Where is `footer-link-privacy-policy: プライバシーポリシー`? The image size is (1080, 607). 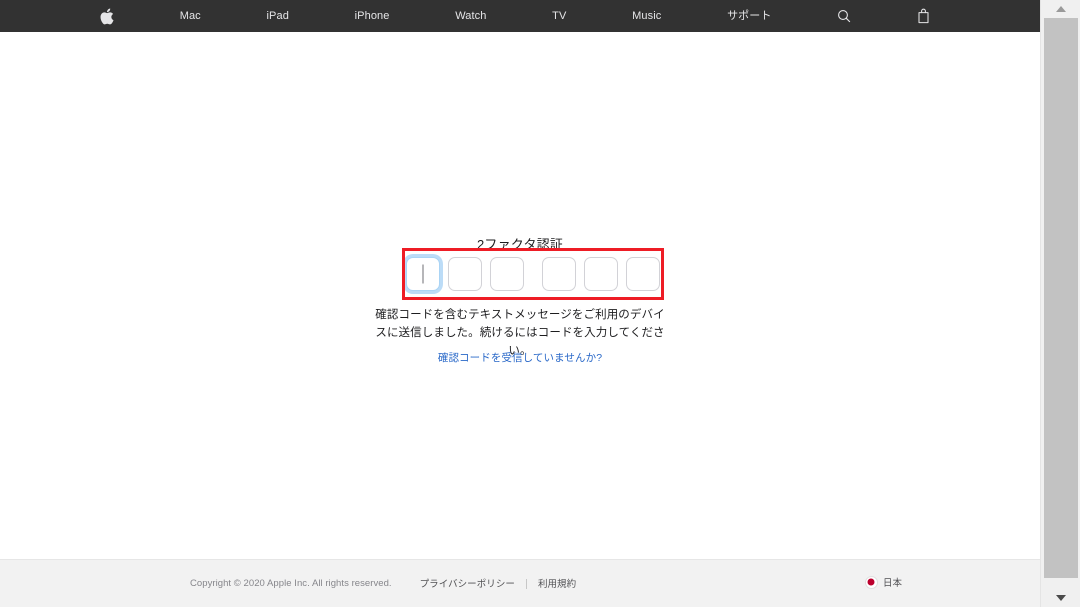
footer-link-privacy-policy: プライバシーポリシー is located at coordinates (467, 583).